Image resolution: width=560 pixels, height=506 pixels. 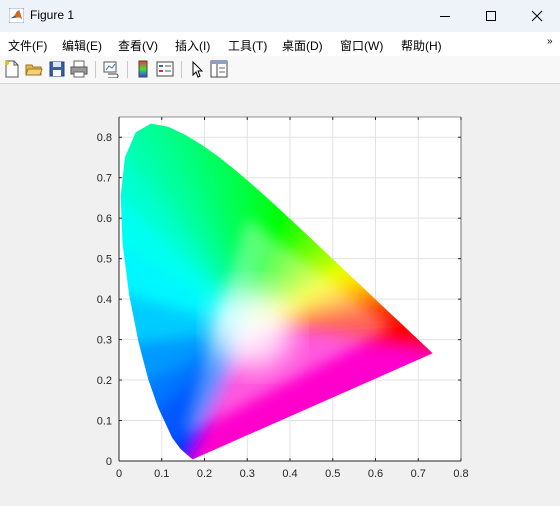 I want to click on y-tick-label: 0.3, so click(x=104, y=341).